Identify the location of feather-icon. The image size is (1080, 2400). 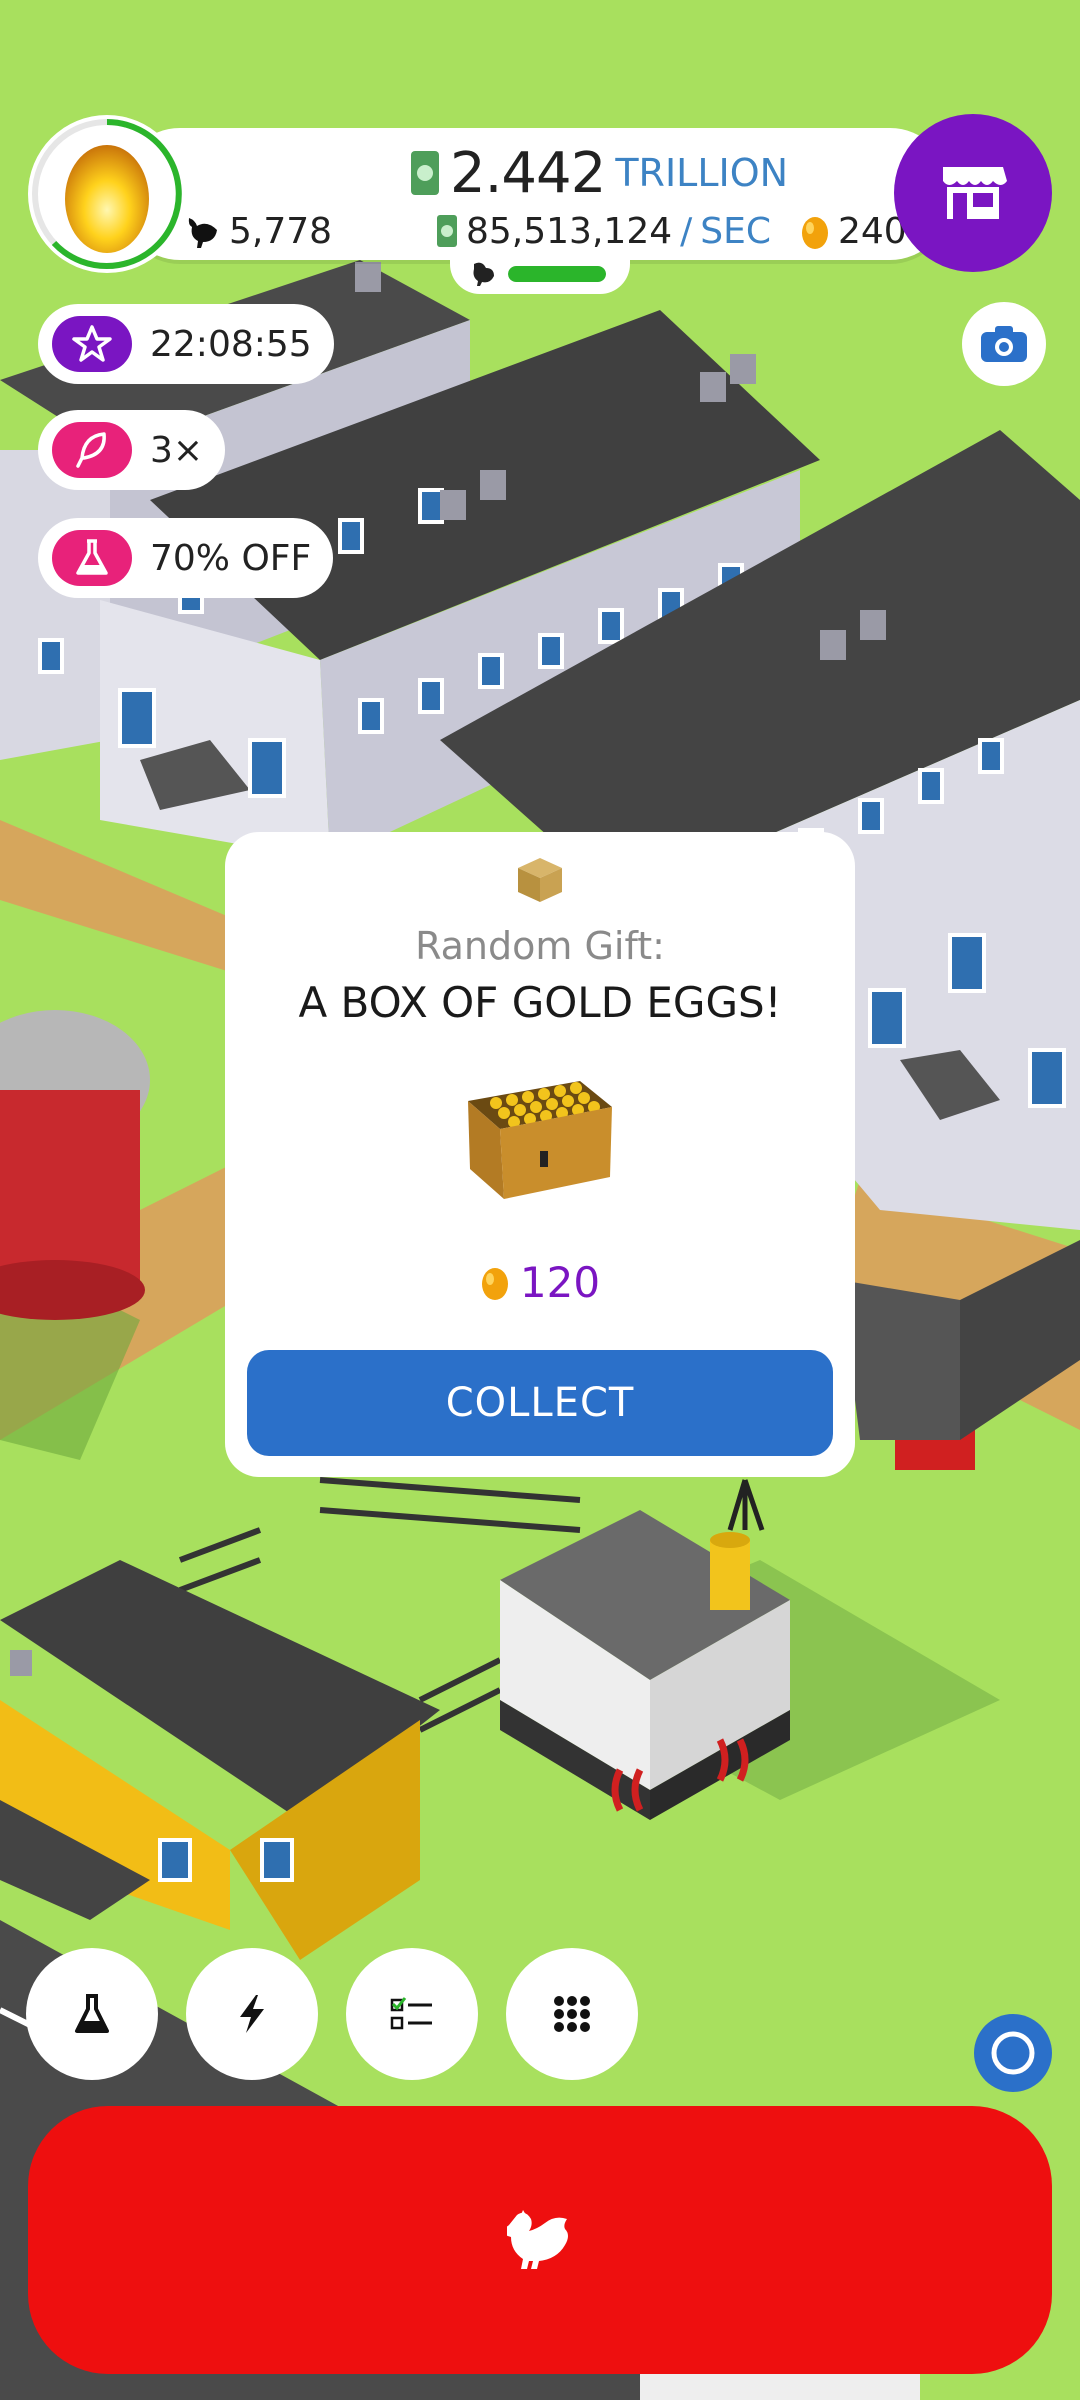
(91, 450).